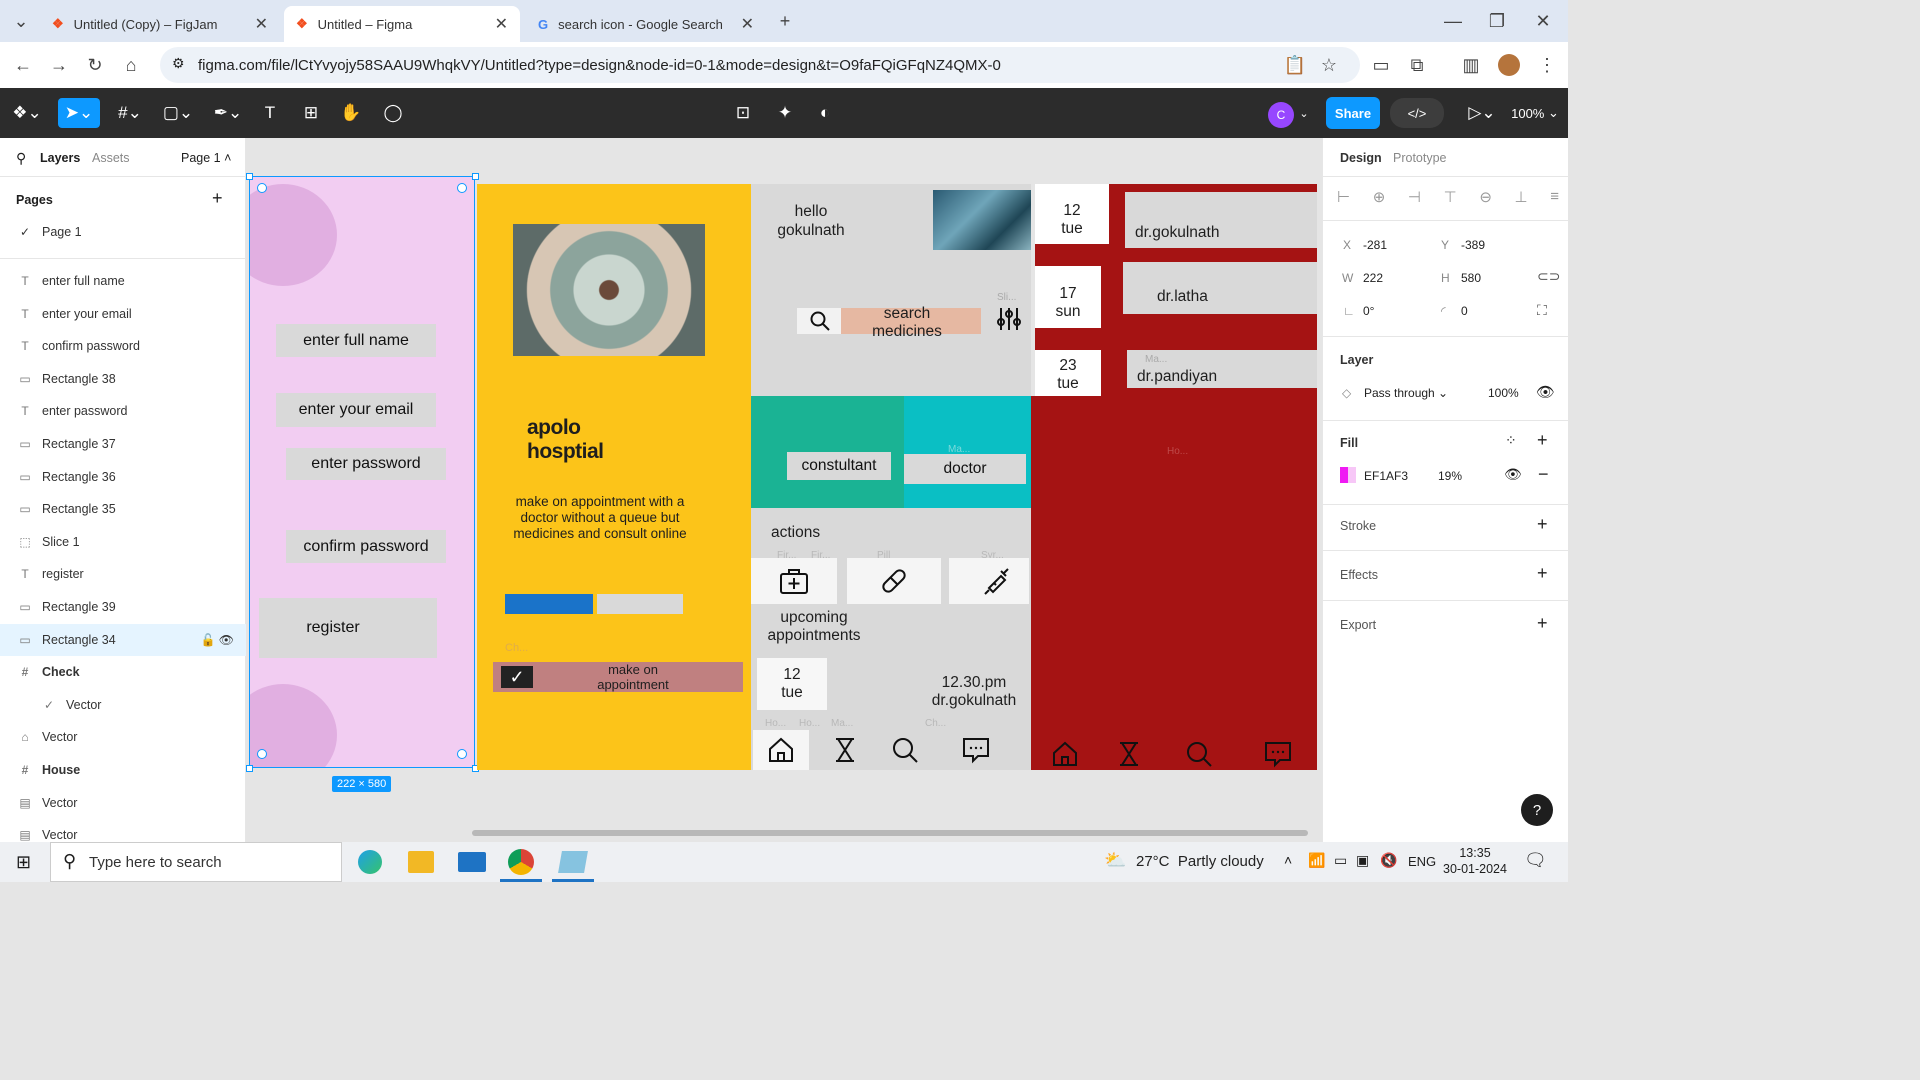 The width and height of the screenshot is (1920, 1080). What do you see at coordinates (123, 232) in the screenshot?
I see `page-item: ✓ Page 1` at bounding box center [123, 232].